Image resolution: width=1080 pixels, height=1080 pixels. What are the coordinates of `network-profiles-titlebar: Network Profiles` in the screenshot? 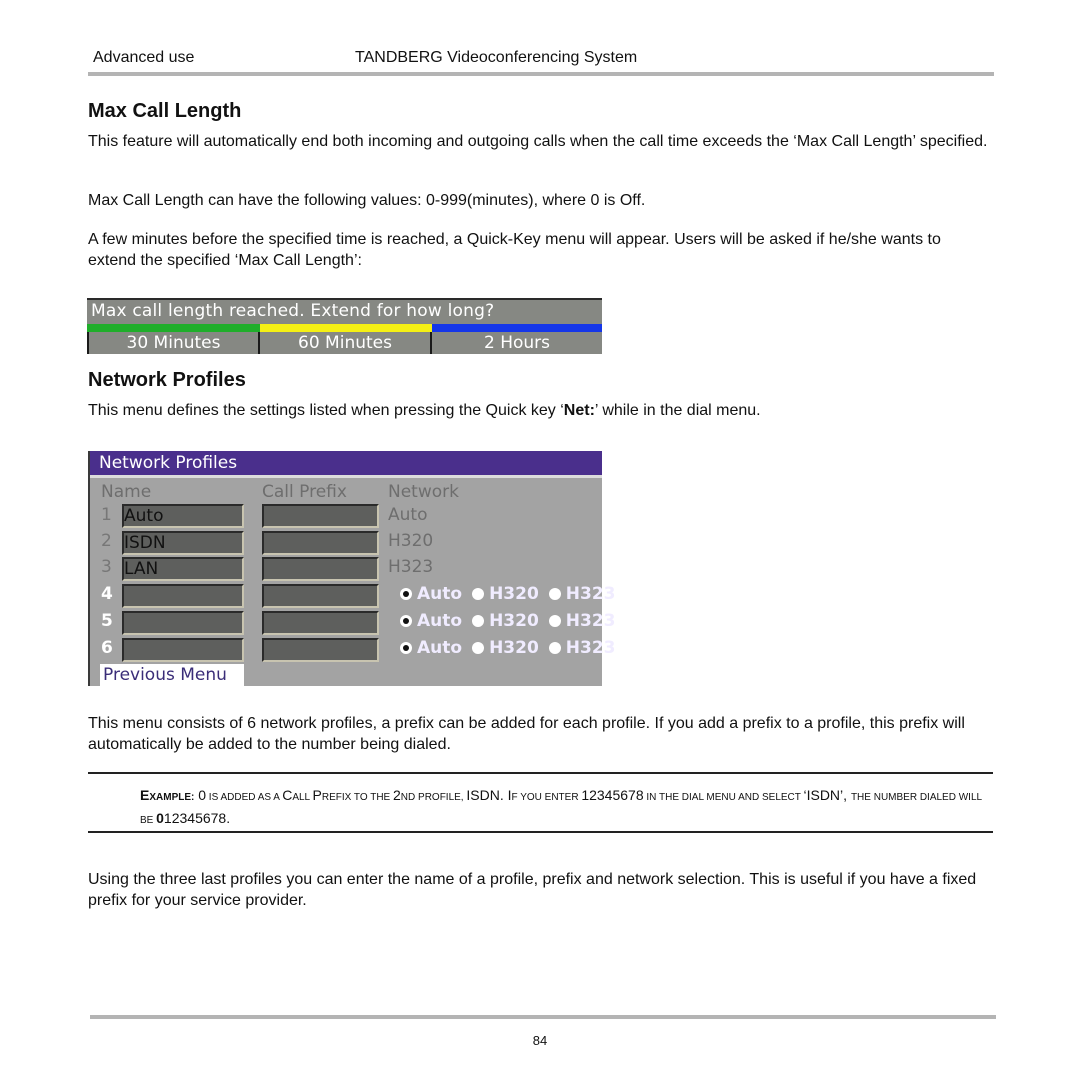 It's located at (346, 464).